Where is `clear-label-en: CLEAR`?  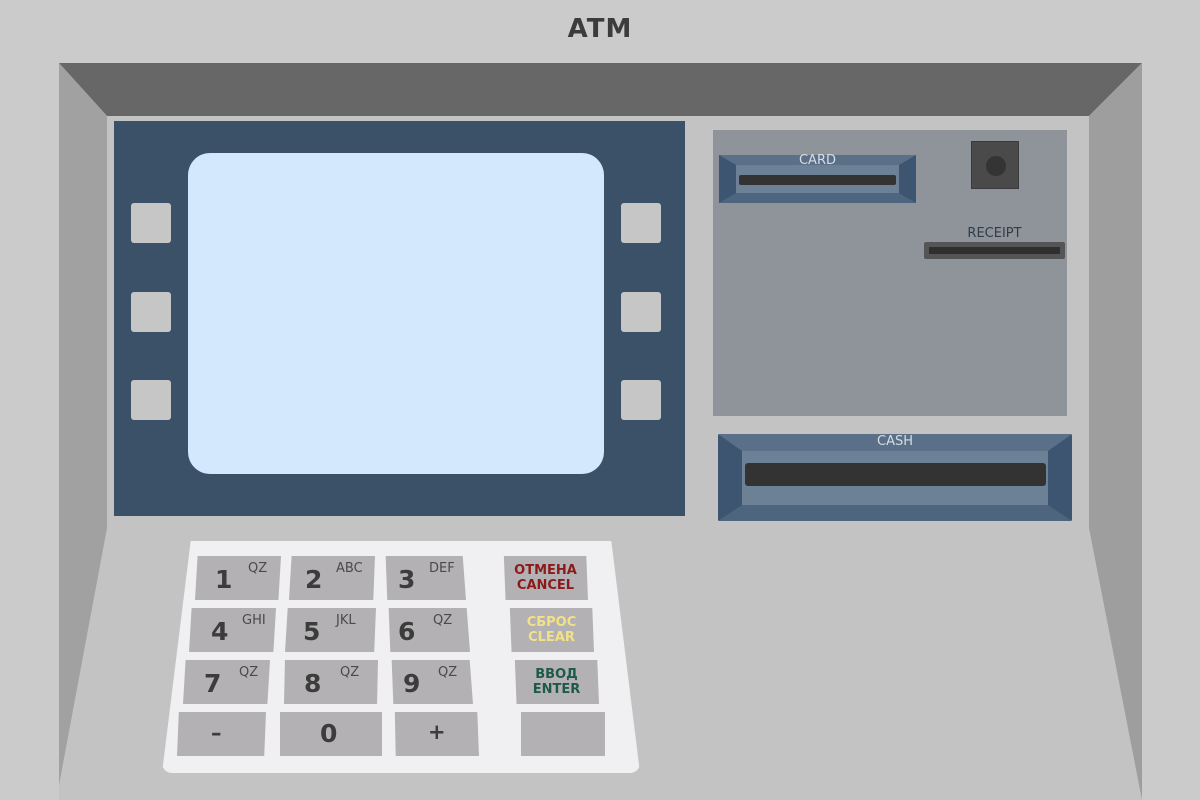
clear-label-en: CLEAR is located at coordinates (551, 637).